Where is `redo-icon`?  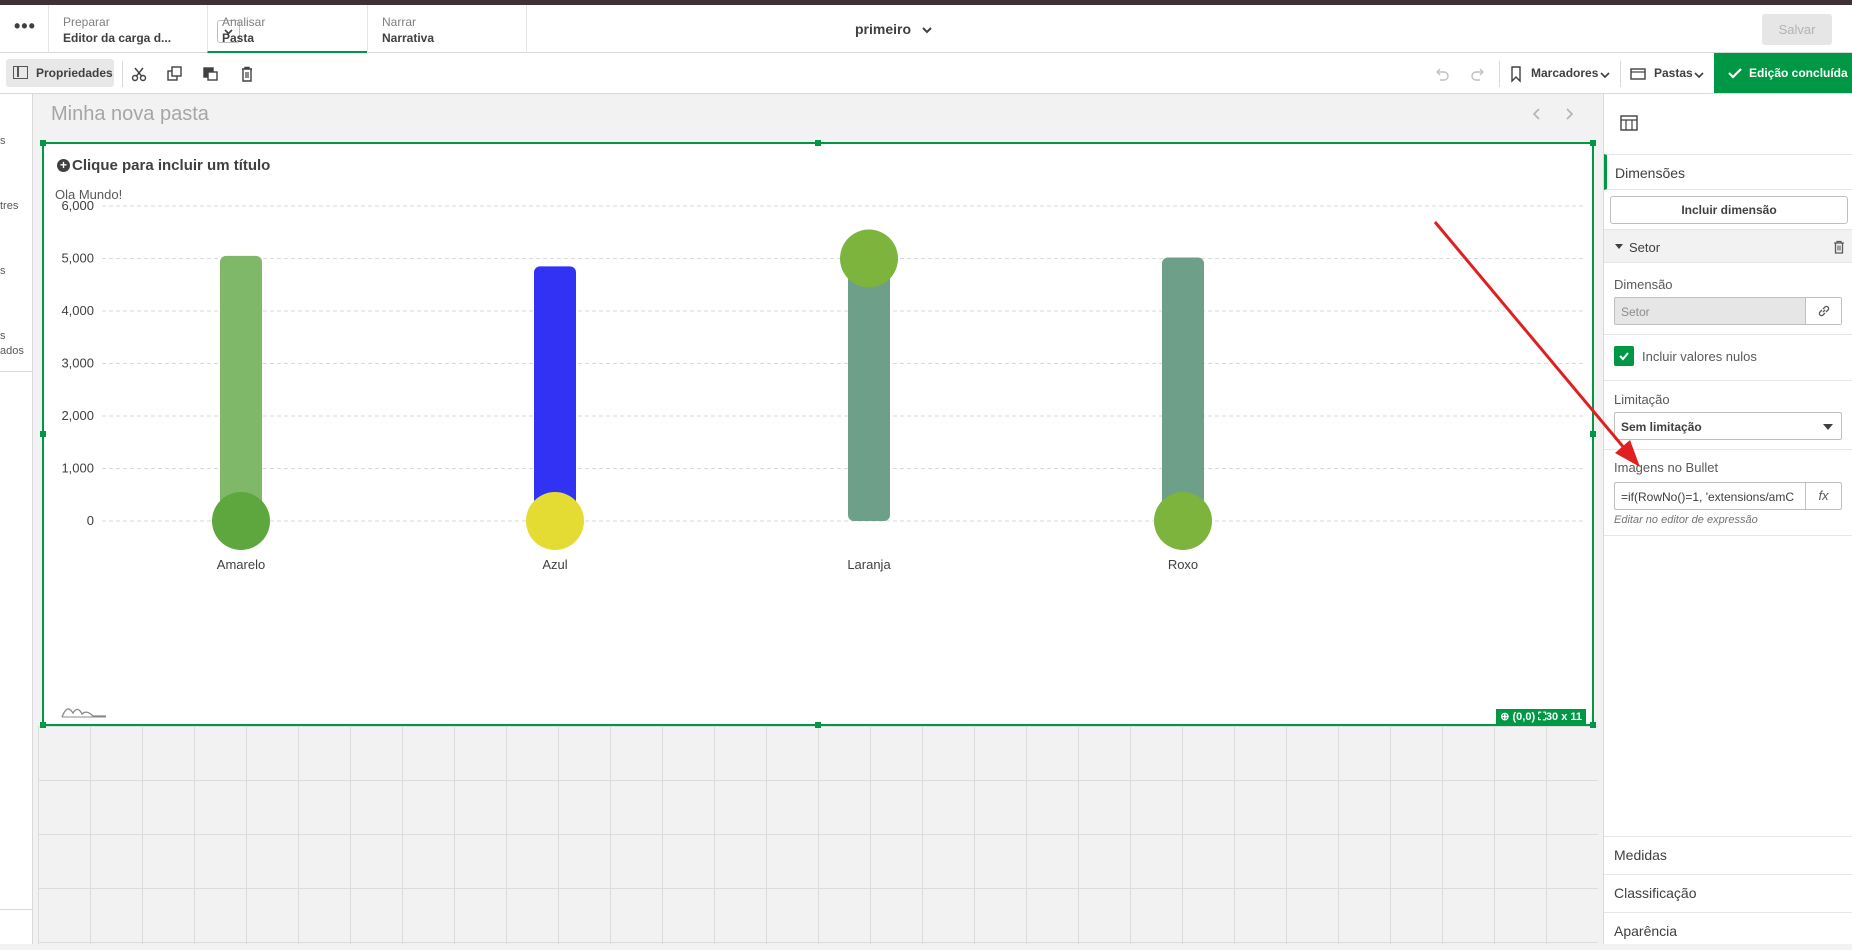
redo-icon is located at coordinates (1478, 74).